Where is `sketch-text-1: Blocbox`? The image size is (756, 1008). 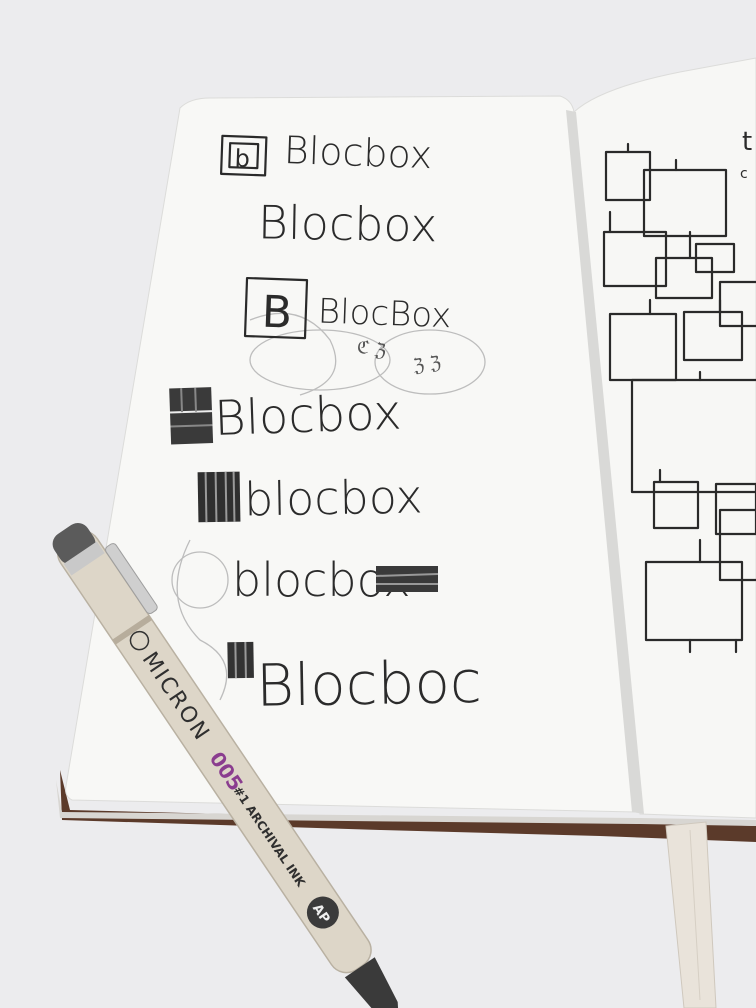 sketch-text-1: Blocbox is located at coordinates (358, 152).